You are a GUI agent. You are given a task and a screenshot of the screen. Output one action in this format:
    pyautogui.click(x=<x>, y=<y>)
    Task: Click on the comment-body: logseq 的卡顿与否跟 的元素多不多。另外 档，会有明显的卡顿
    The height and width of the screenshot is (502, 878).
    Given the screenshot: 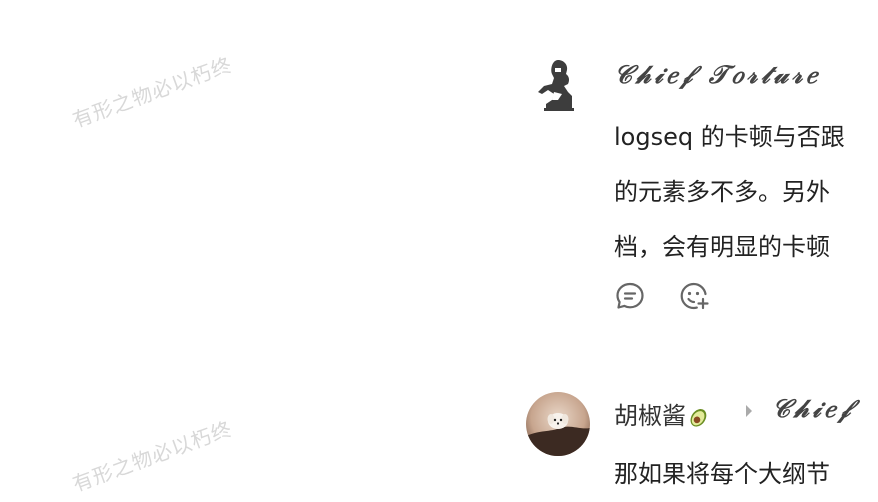 What is the action you would take?
    pyautogui.click(x=729, y=192)
    